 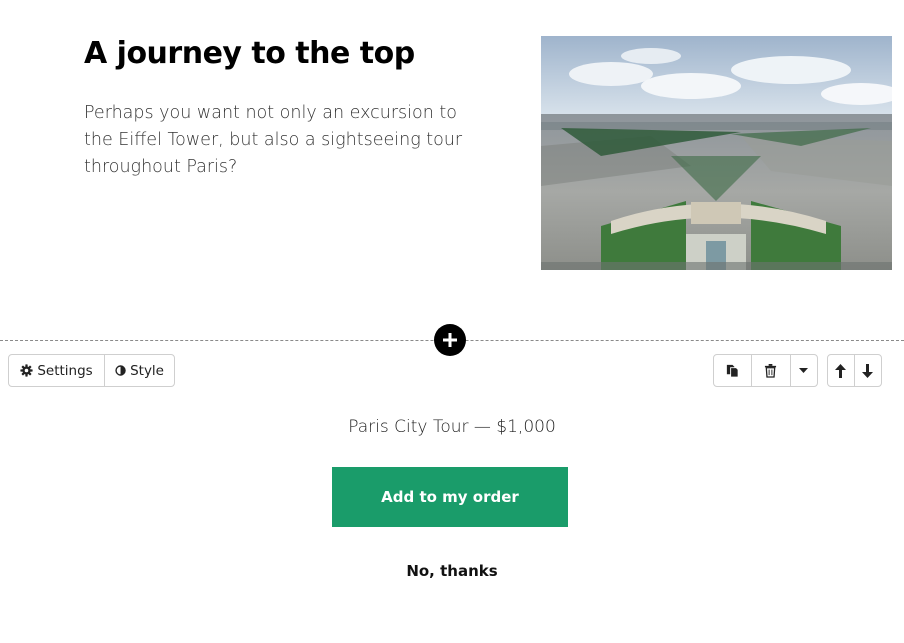 I want to click on trash-icon, so click(x=771, y=371).